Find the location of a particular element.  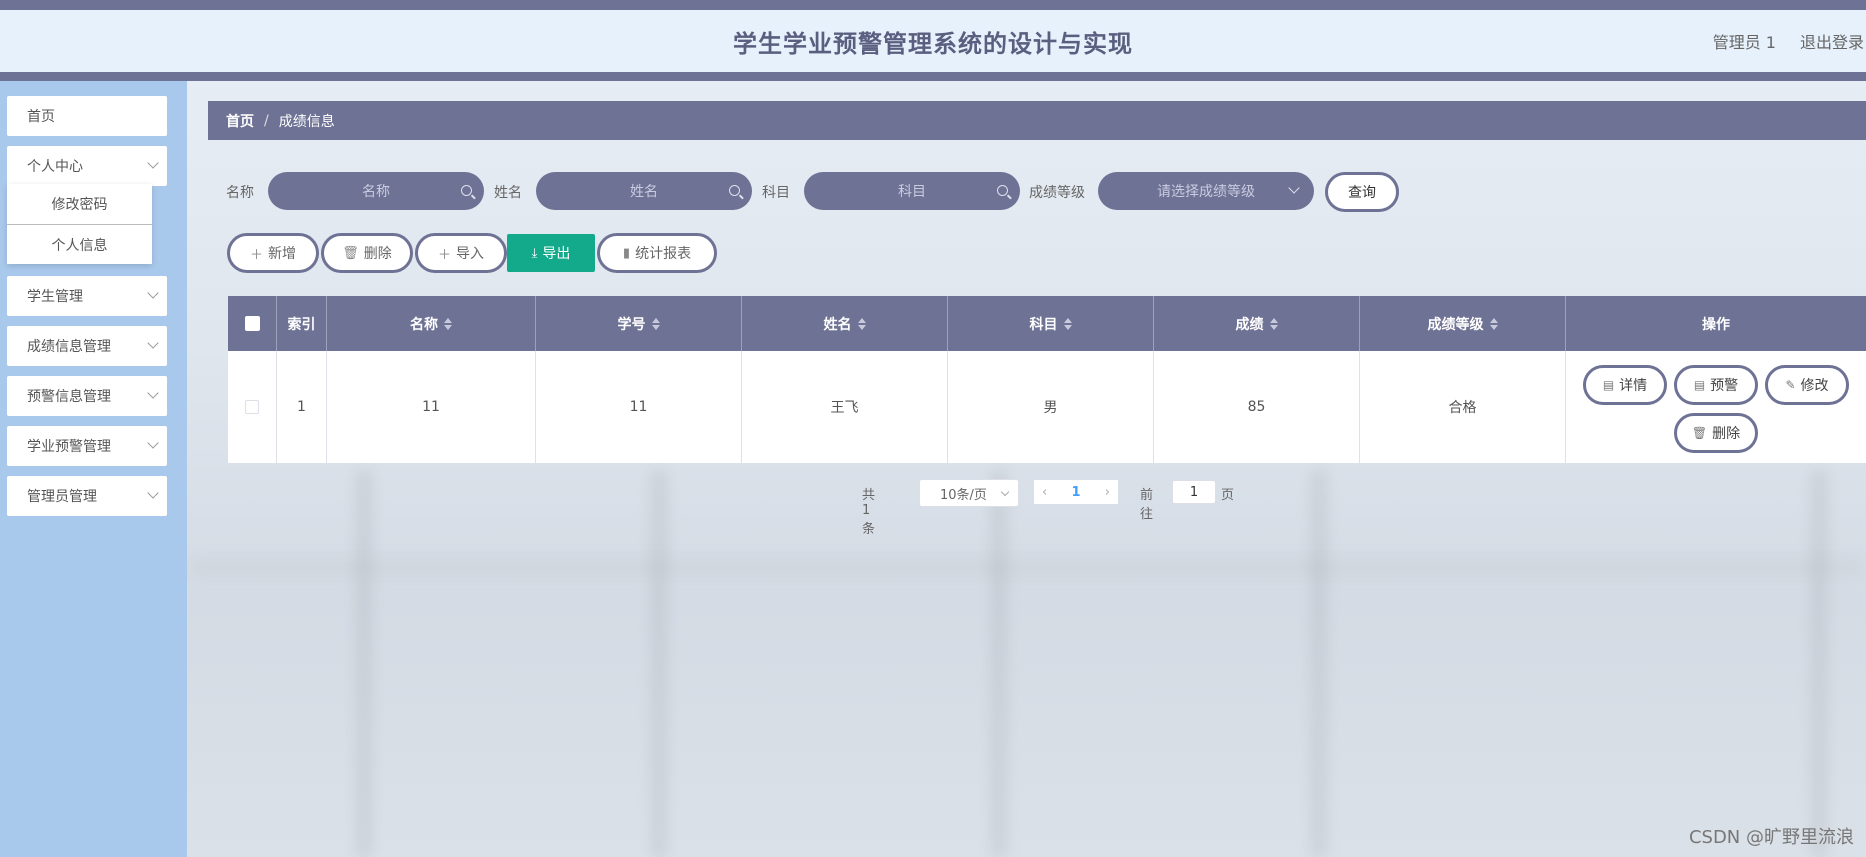

top-strip is located at coordinates (933, 5).